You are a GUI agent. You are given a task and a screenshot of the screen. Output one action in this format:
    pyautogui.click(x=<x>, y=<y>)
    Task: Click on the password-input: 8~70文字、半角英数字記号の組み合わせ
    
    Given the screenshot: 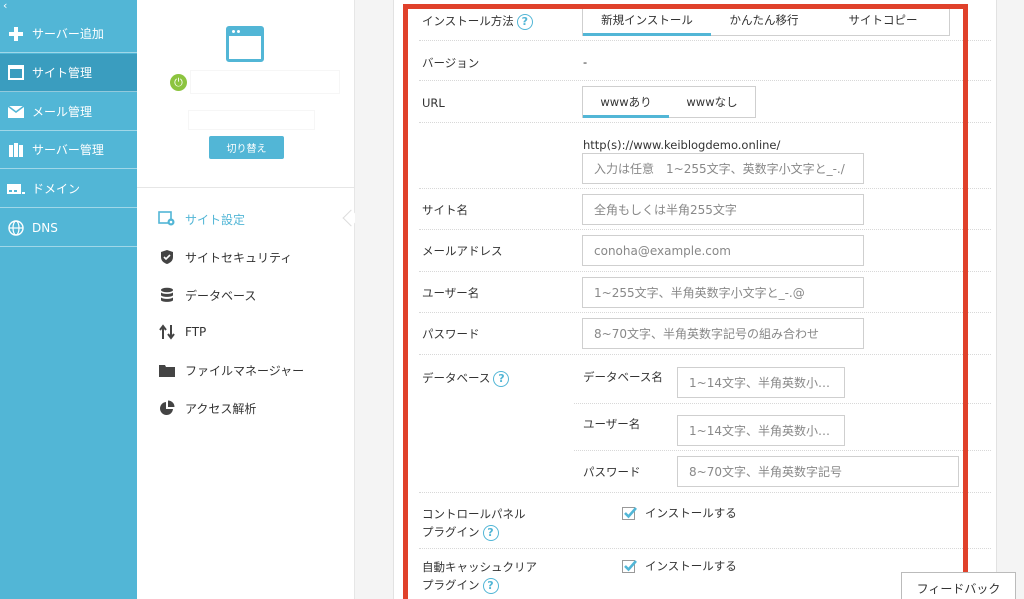 What is the action you would take?
    pyautogui.click(x=723, y=333)
    